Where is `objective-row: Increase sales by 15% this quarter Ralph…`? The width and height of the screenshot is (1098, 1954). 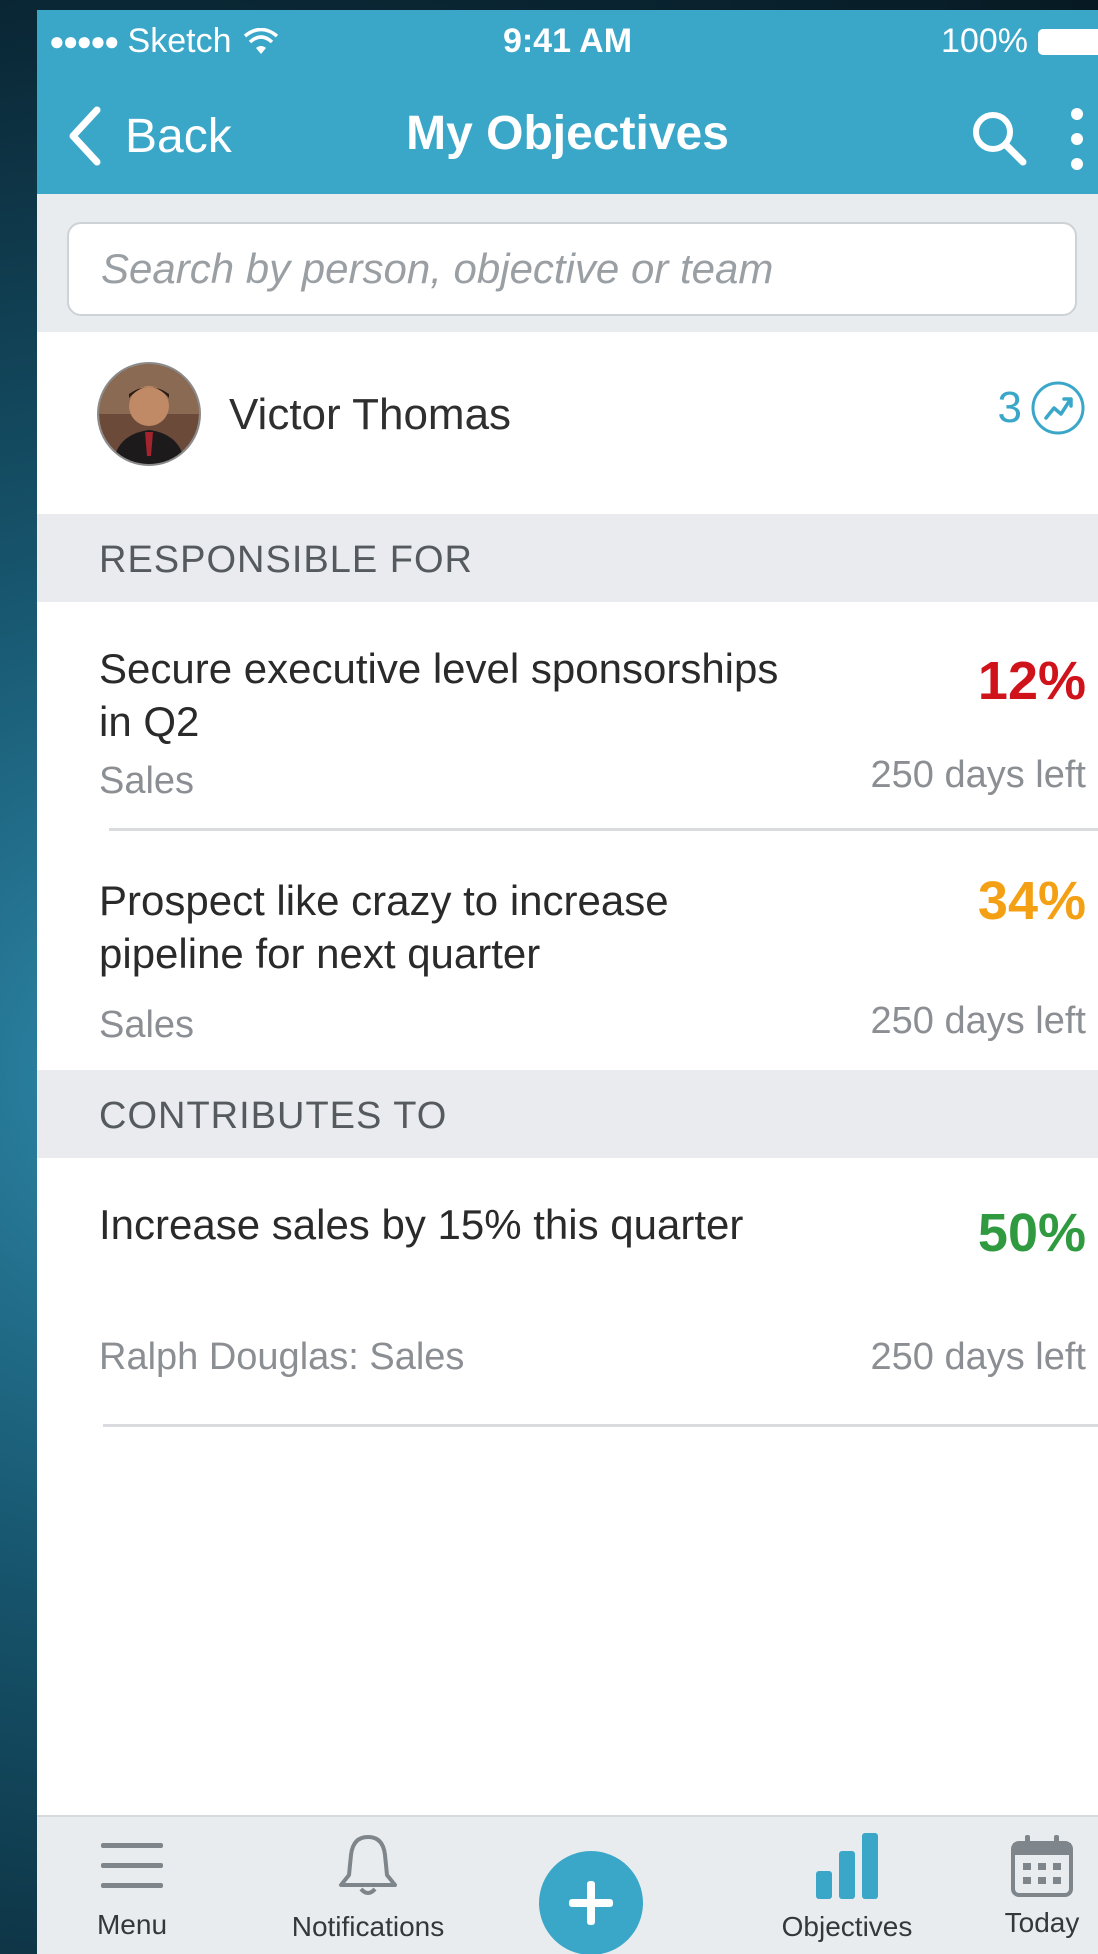
objective-row: Increase sales by 15% this quarter Ralph… is located at coordinates (567, 1293).